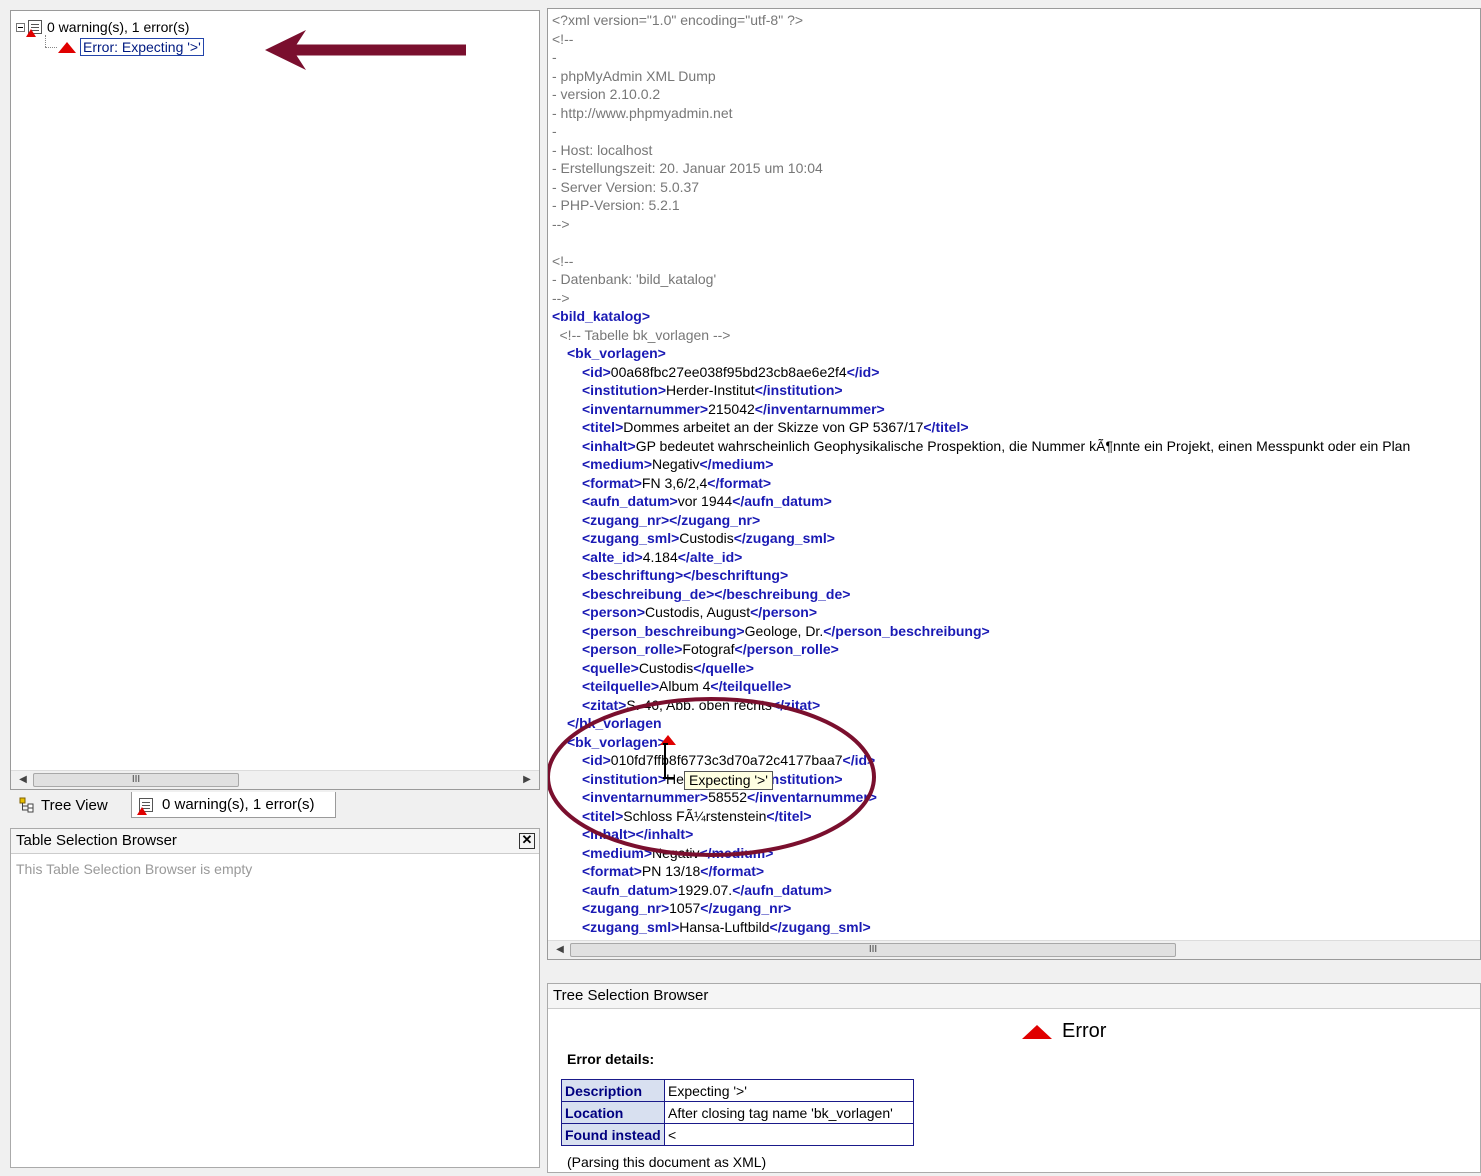 The image size is (1481, 1176). I want to click on xml-tag: <zugang_sml>, so click(631, 926).